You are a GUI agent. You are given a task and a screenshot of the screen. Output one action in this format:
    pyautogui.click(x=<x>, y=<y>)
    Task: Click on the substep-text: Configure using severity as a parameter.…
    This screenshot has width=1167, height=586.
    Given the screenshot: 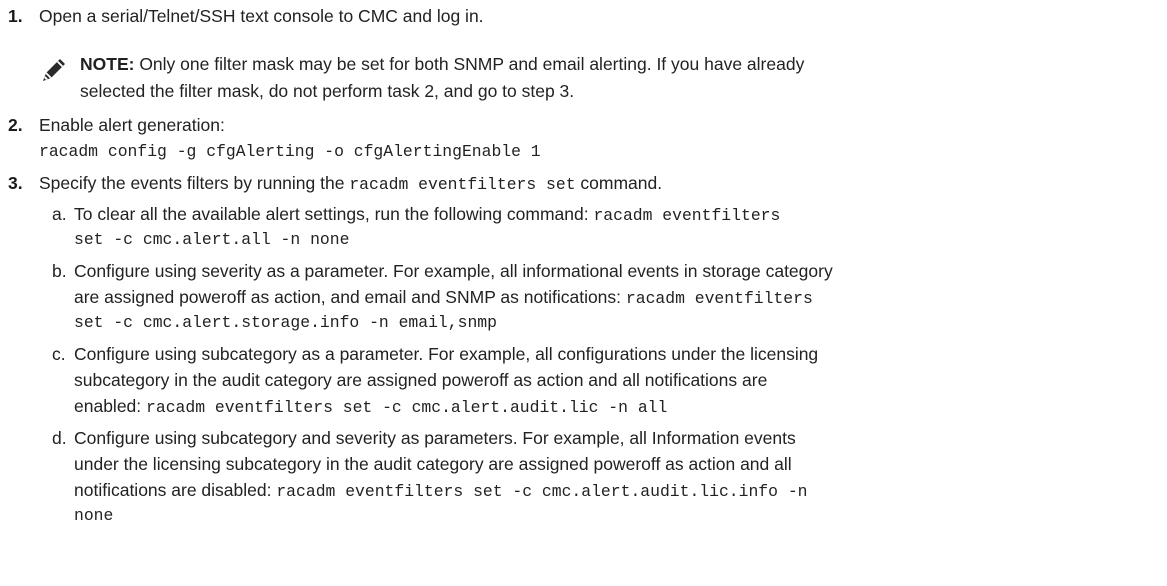 What is the action you would take?
    pyautogui.click(x=453, y=271)
    